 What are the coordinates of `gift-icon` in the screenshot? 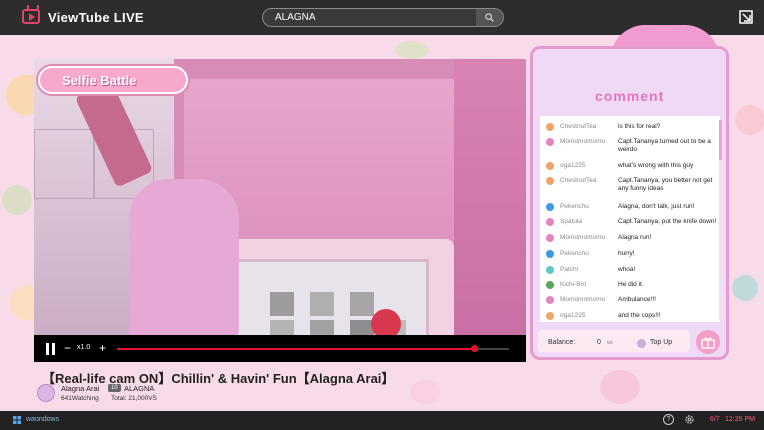 It's located at (708, 343).